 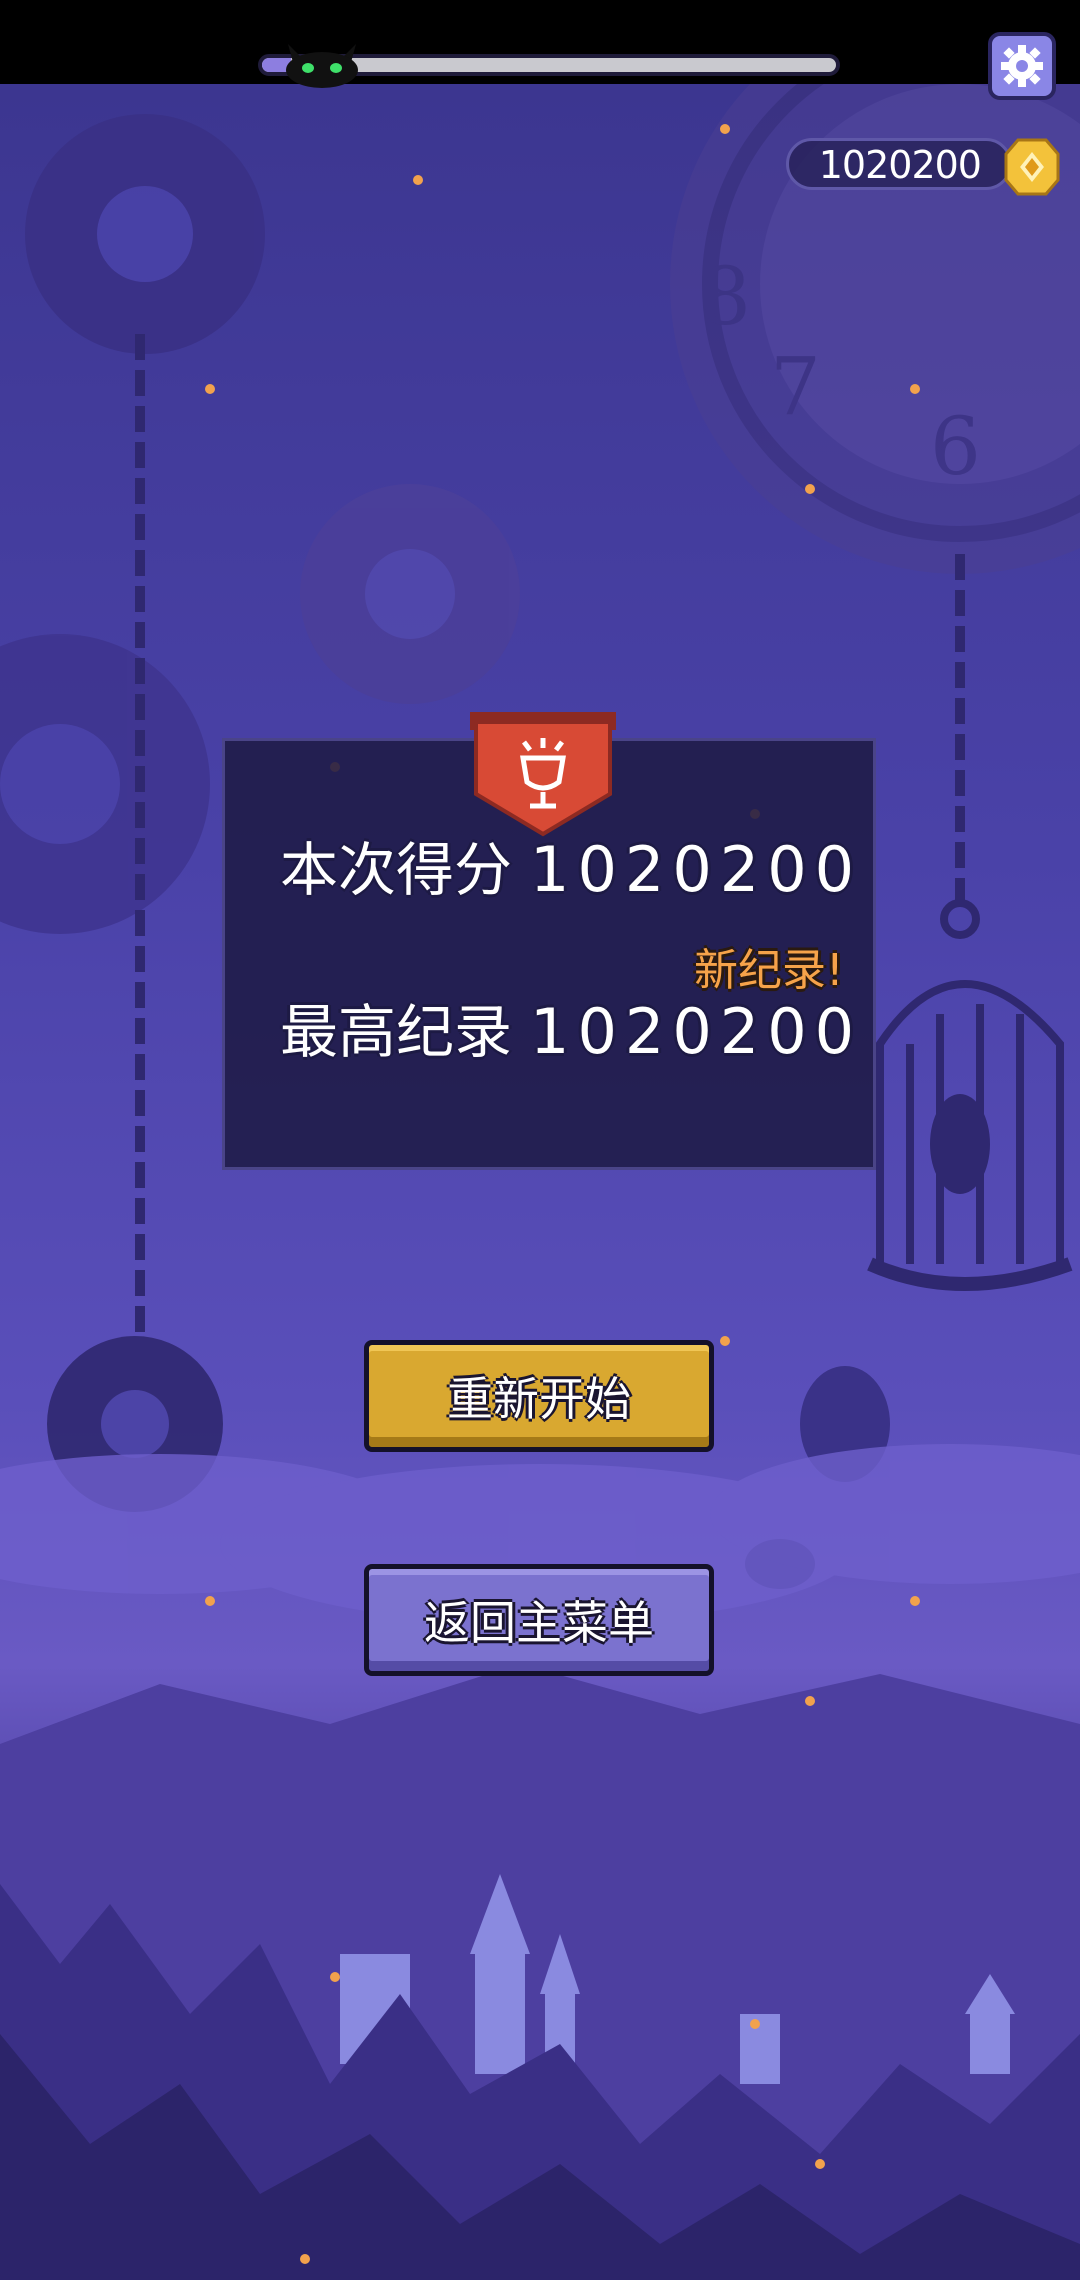 I want to click on restart-button: 重新开始, so click(x=539, y=1396).